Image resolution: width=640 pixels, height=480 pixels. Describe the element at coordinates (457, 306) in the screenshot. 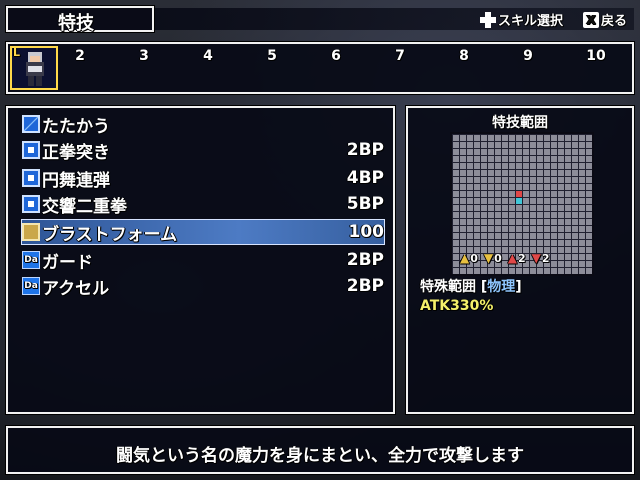

I see `atk-value: ATK330%` at that location.